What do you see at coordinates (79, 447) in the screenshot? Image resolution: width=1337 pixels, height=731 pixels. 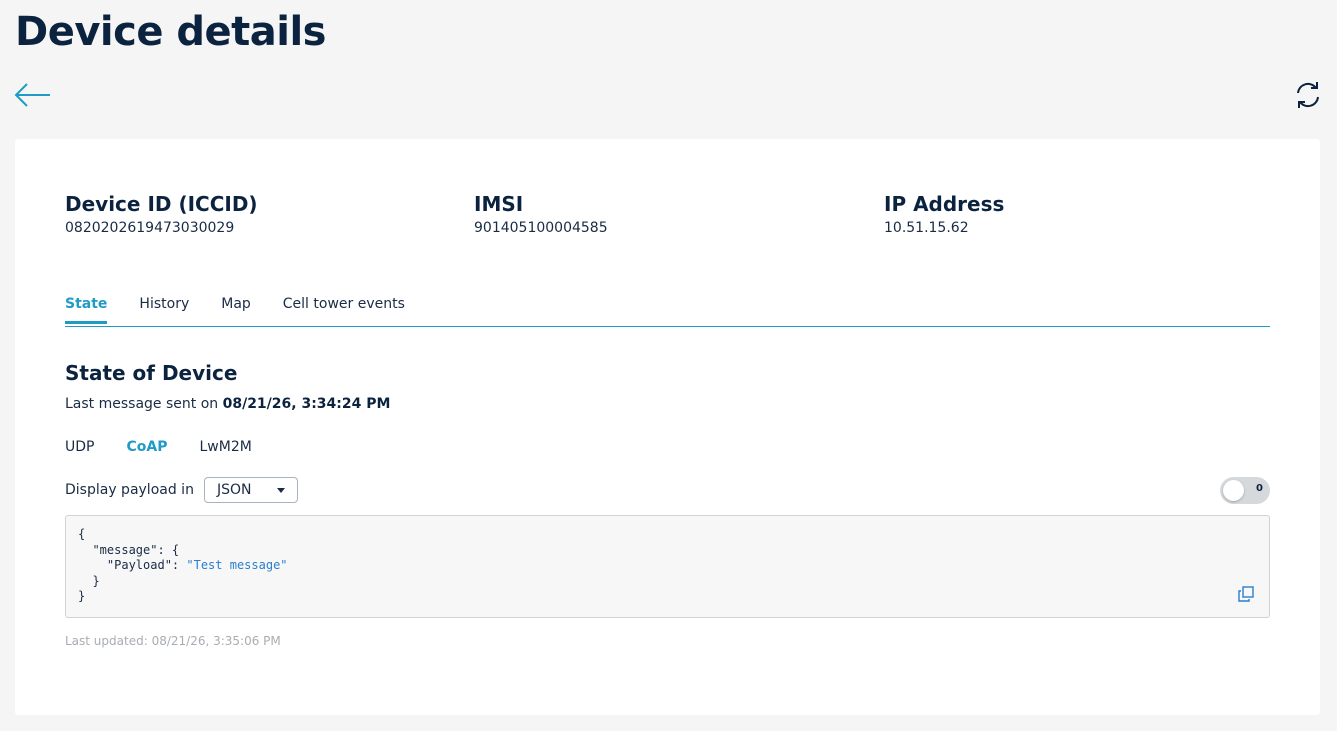 I see `protocol-udp: UDP` at bounding box center [79, 447].